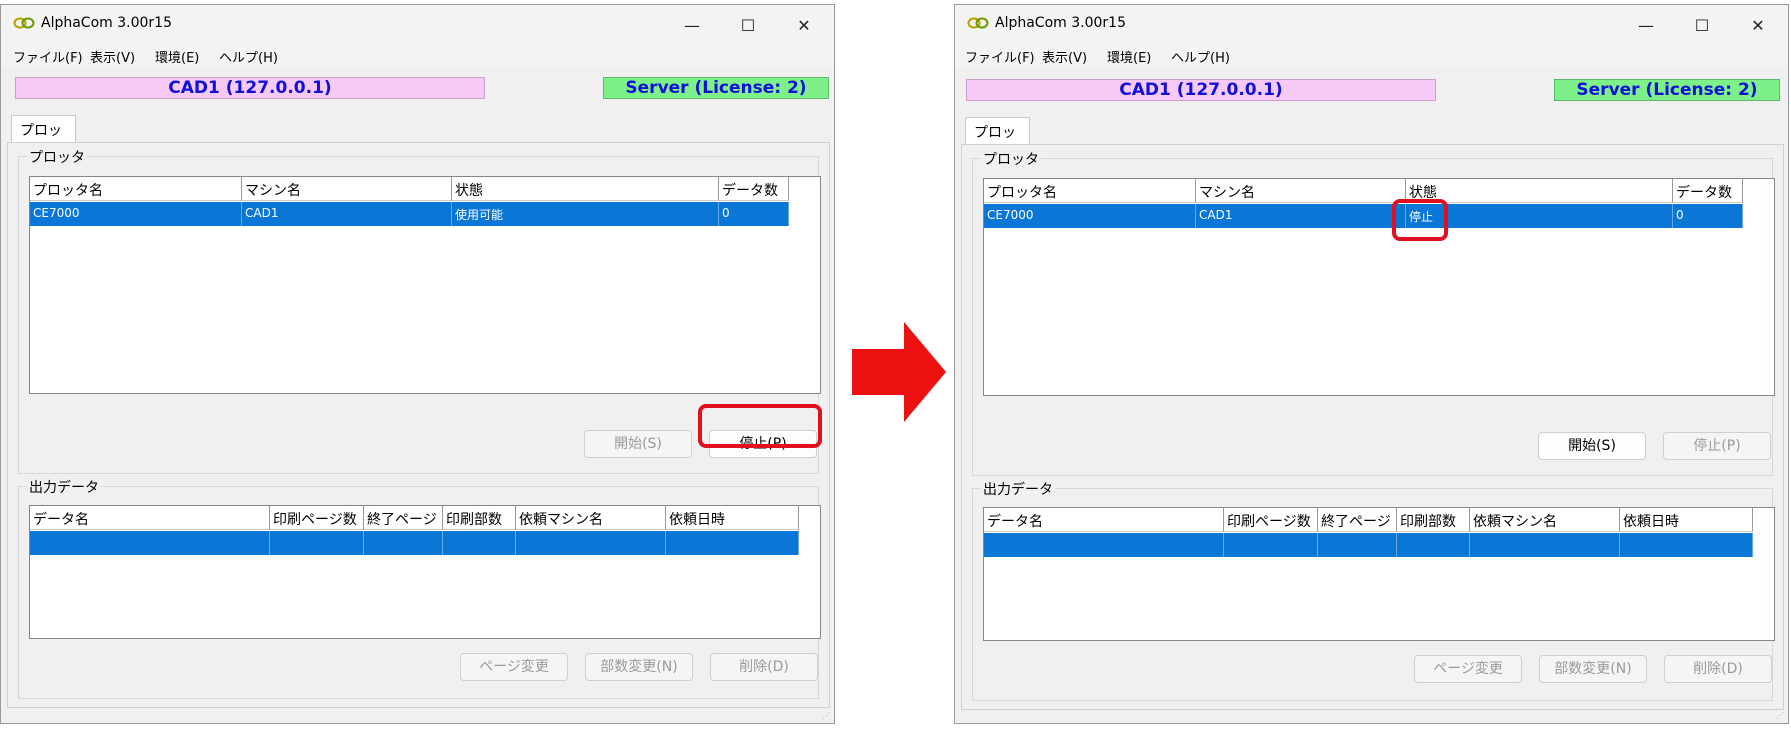 Image resolution: width=1791 pixels, height=729 pixels. Describe the element at coordinates (1090, 216) in the screenshot. I see `cell-plotter-name: CE7000` at that location.